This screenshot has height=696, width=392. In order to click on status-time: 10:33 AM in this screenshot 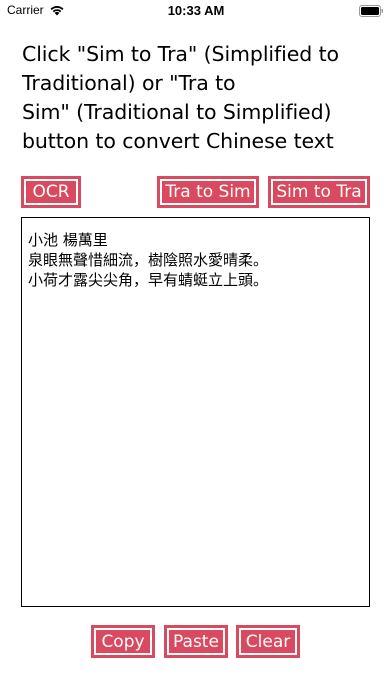, I will do `click(196, 10)`.